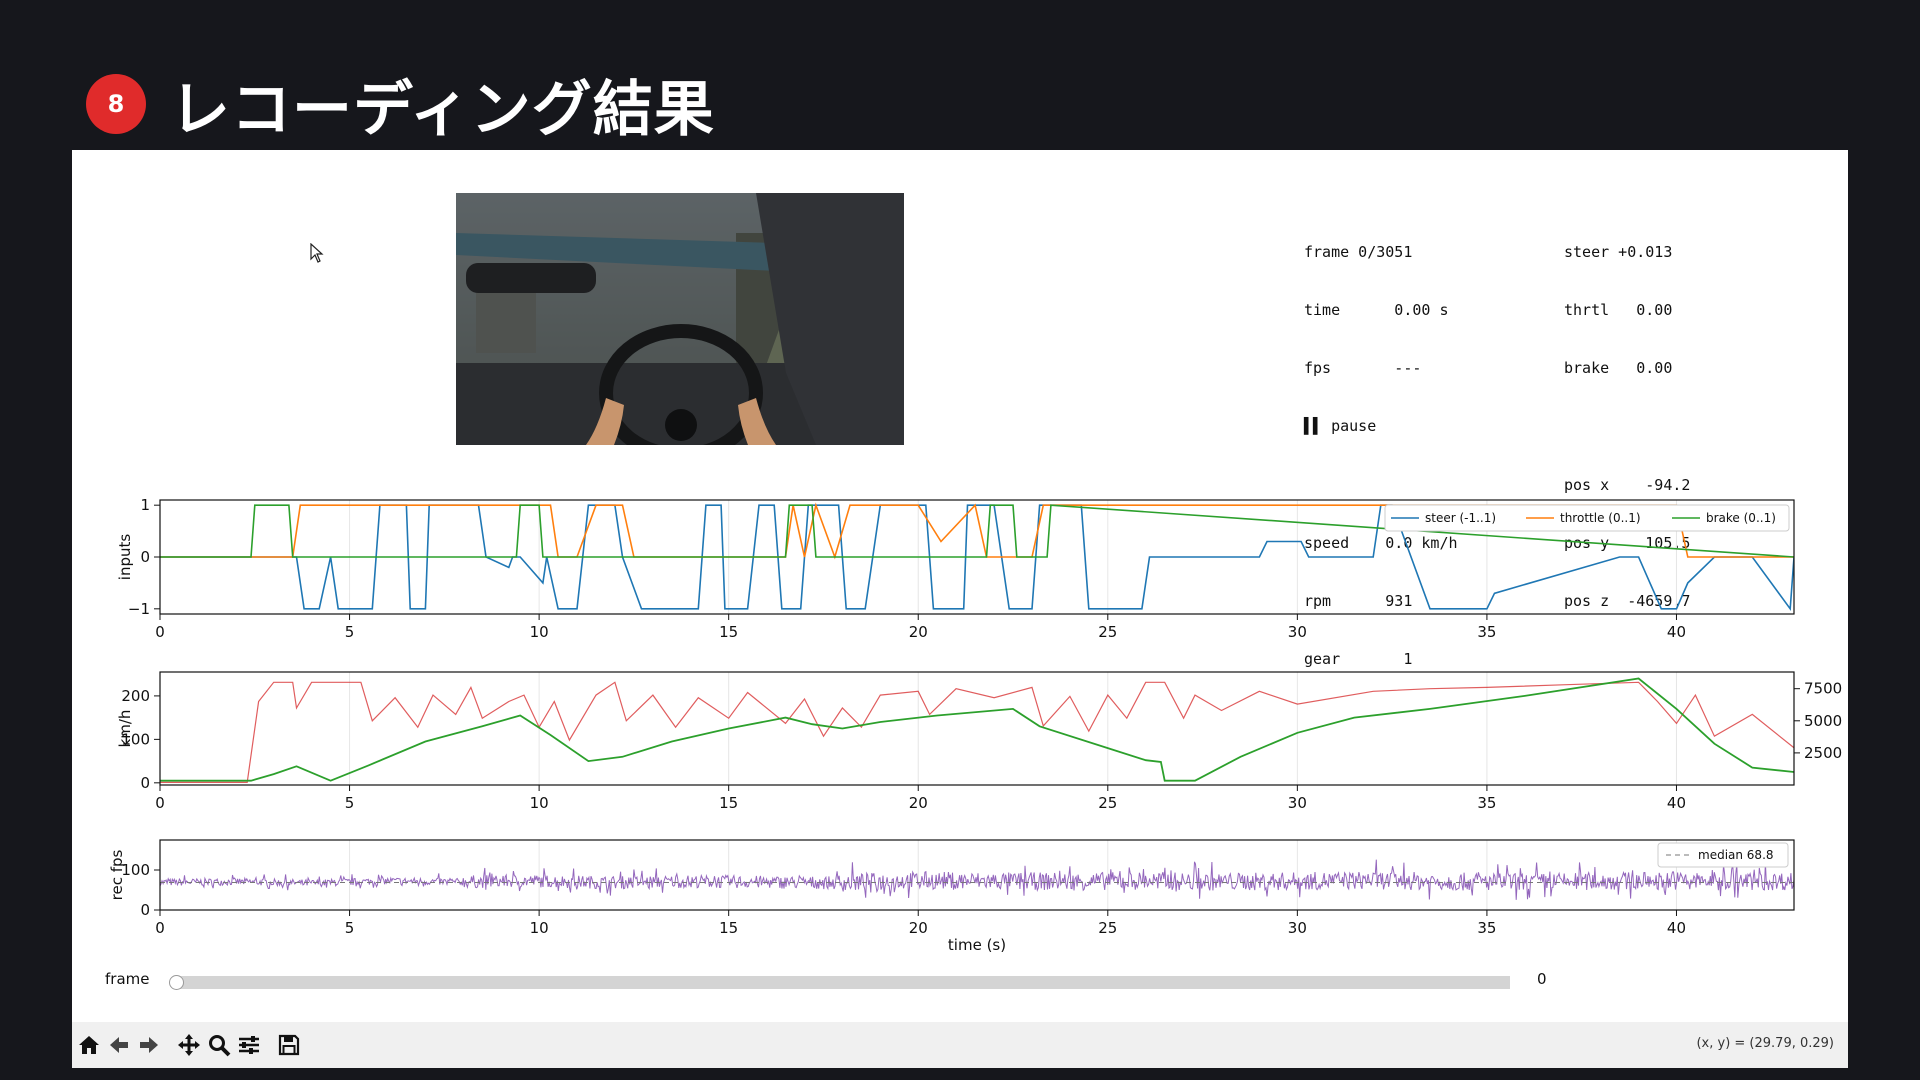  Describe the element at coordinates (249, 1045) in the screenshot. I see `configure-subplots-icon` at that location.